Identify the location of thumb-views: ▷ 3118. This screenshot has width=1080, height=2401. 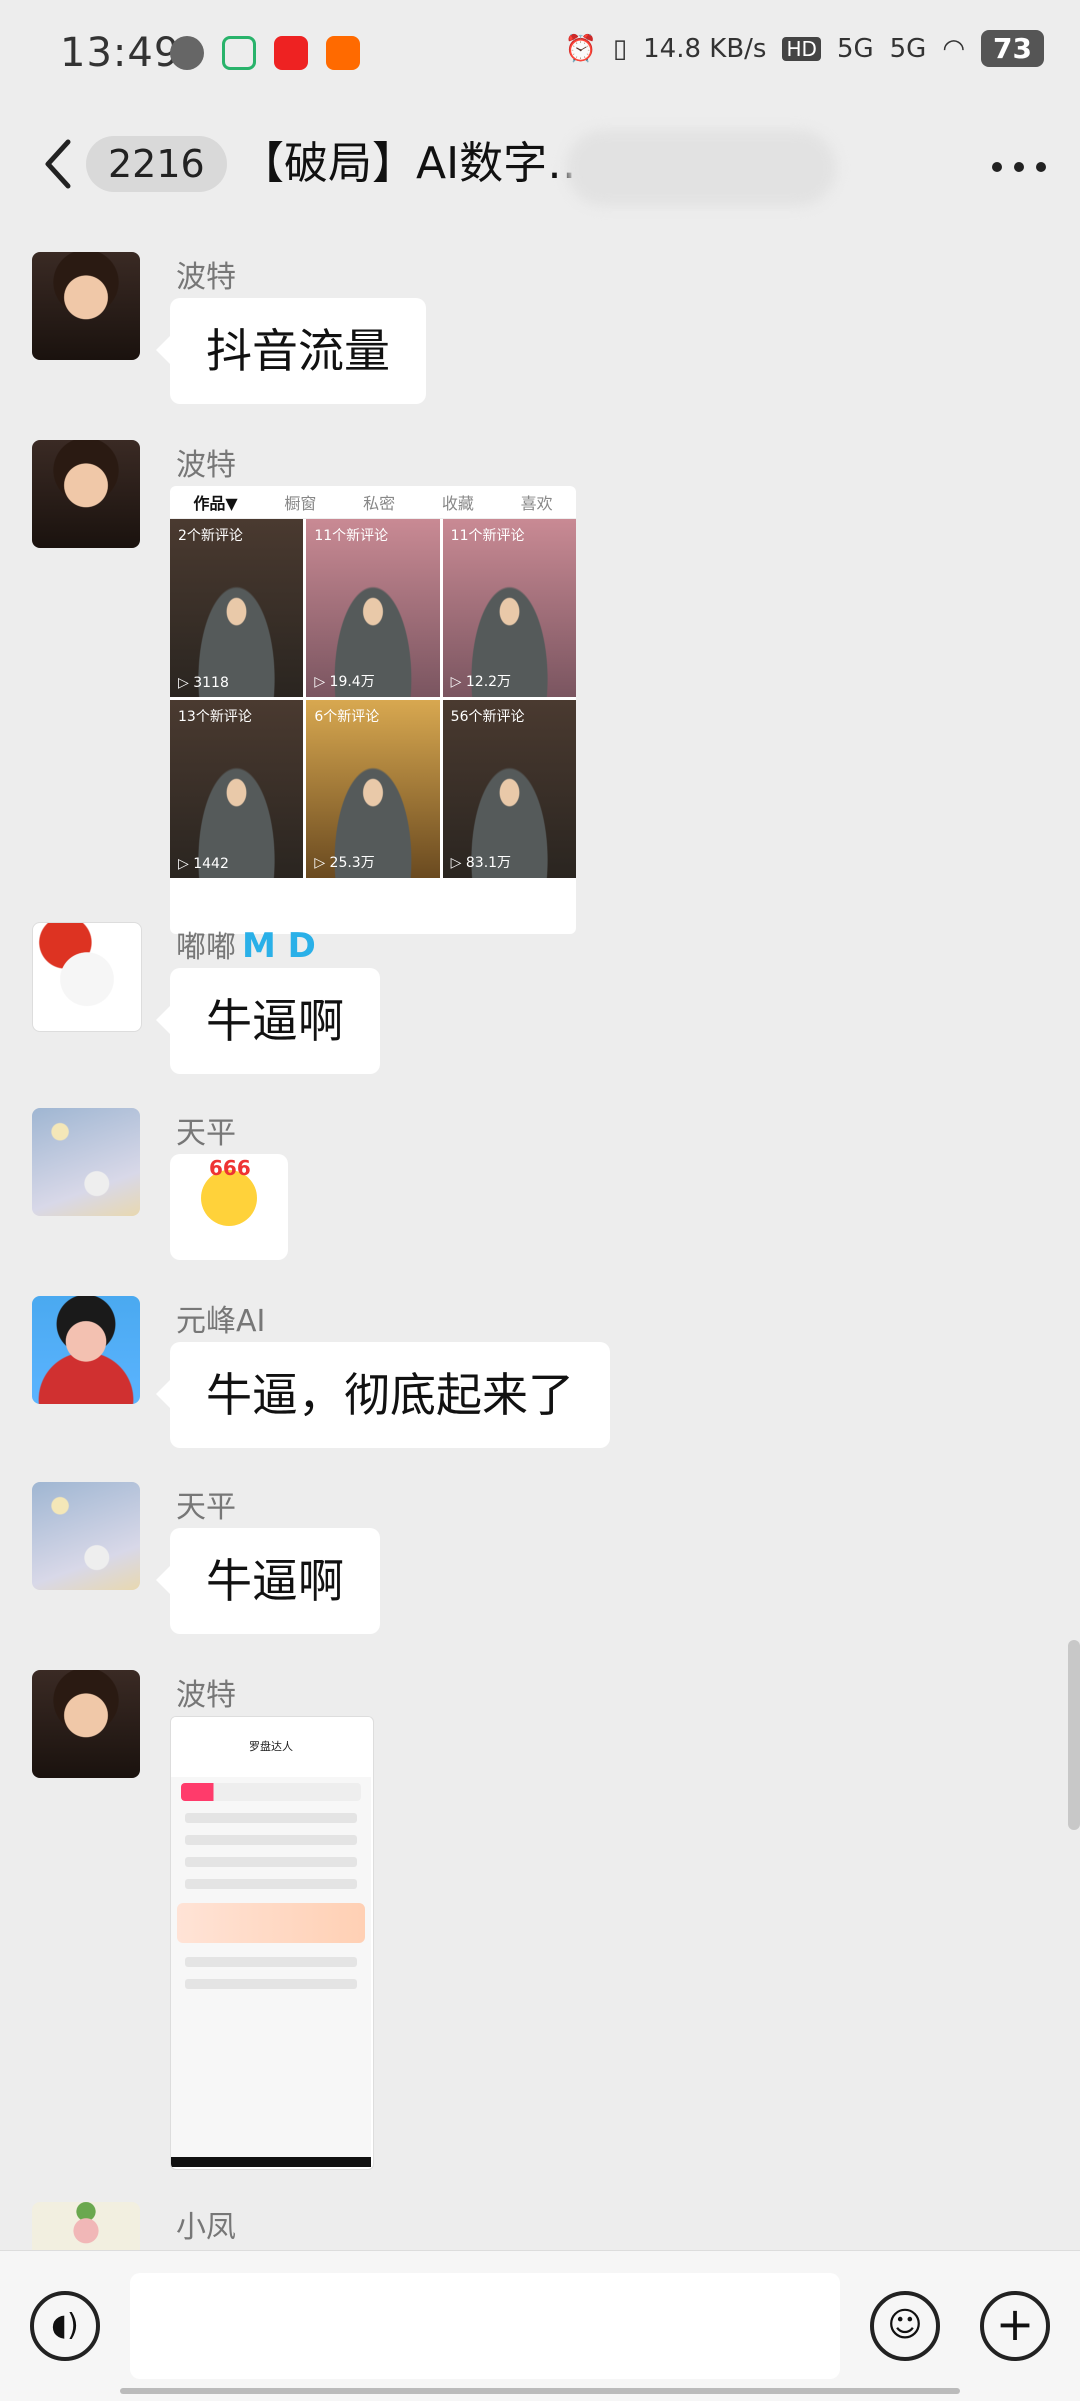
(203, 683).